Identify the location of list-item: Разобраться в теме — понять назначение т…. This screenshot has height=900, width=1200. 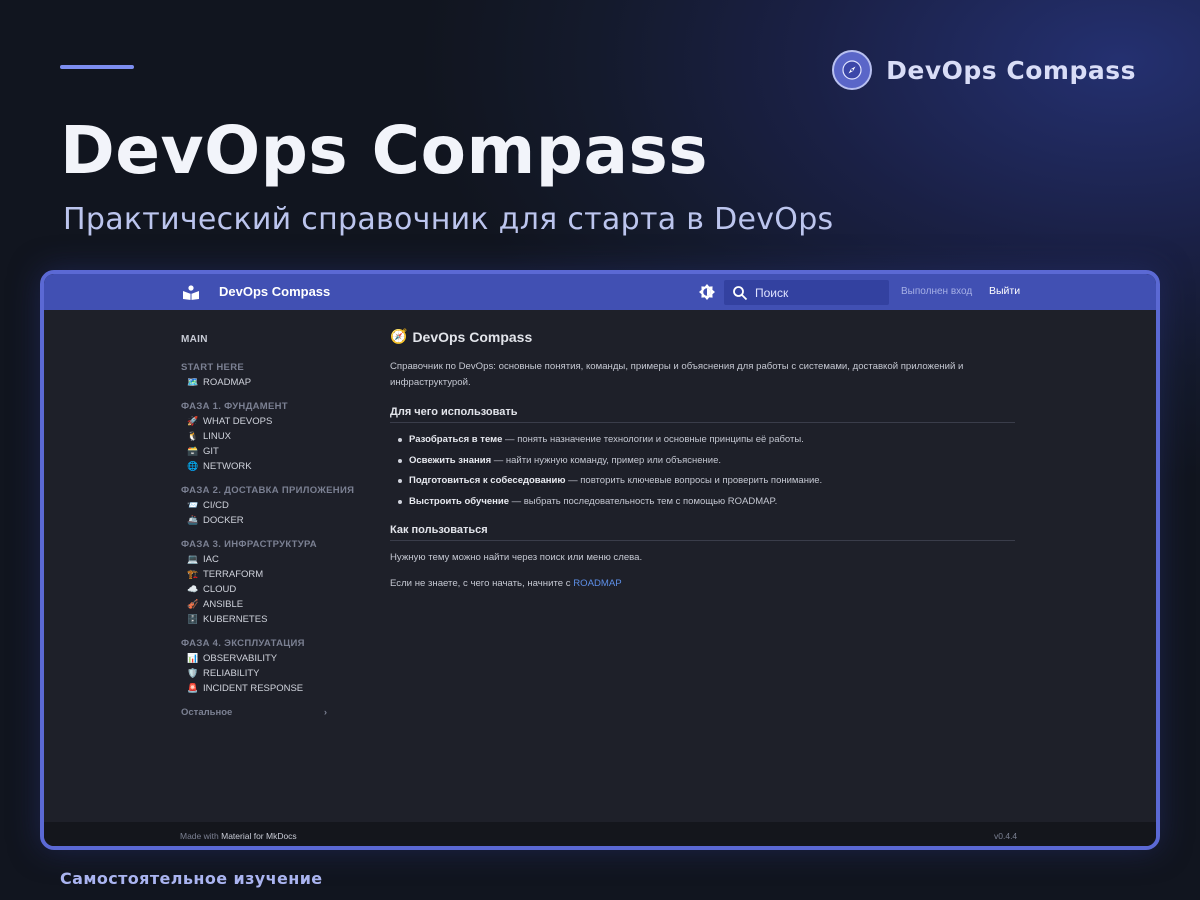
(702, 439).